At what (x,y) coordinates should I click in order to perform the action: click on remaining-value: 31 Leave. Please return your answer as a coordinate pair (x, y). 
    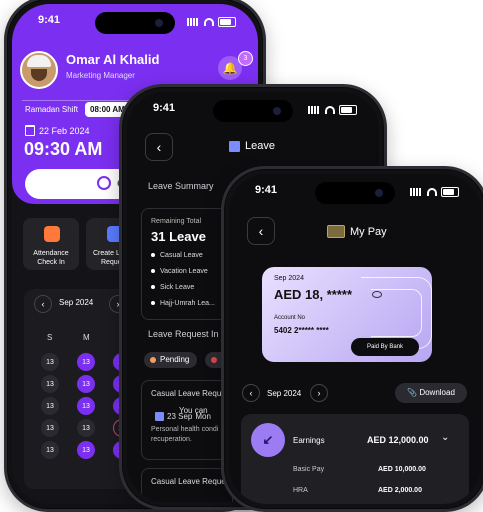
    Looking at the image, I should click on (178, 236).